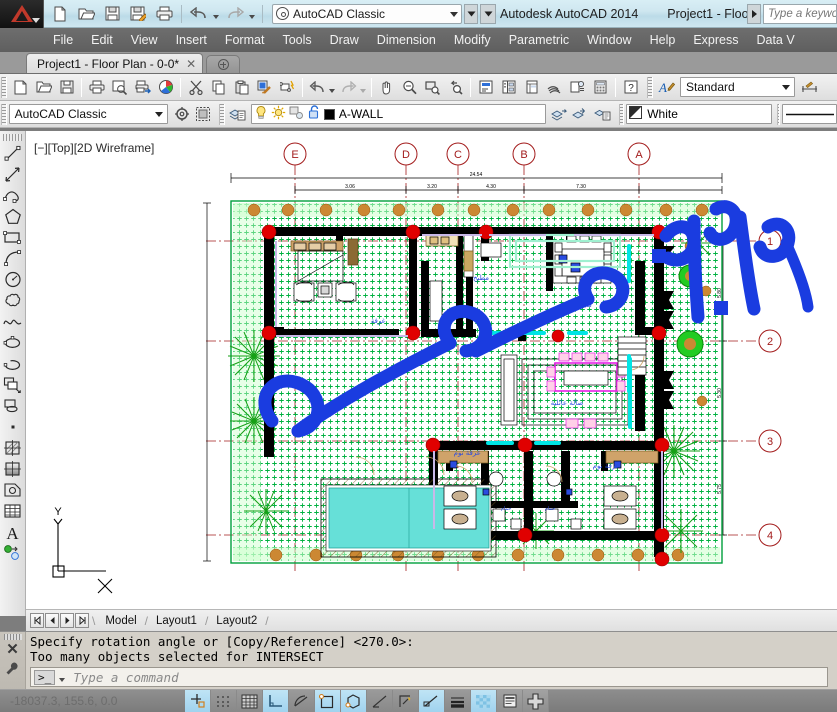  Describe the element at coordinates (13, 216) in the screenshot. I see `polygon-icon` at that location.